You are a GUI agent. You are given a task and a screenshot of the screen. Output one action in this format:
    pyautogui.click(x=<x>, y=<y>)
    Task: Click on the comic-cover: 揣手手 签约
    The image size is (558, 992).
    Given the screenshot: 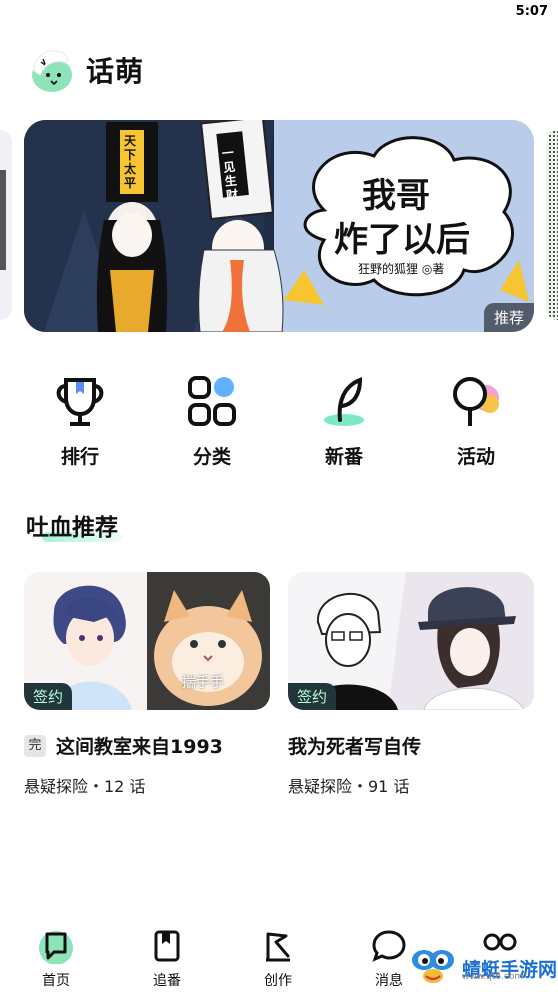 What is the action you would take?
    pyautogui.click(x=147, y=641)
    